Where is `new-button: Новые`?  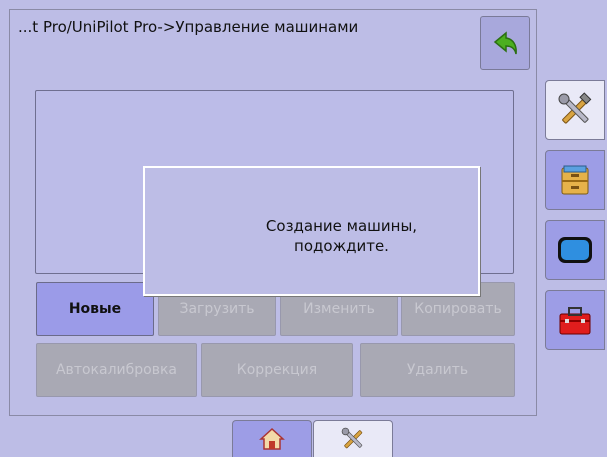
new-button: Новые is located at coordinates (95, 309).